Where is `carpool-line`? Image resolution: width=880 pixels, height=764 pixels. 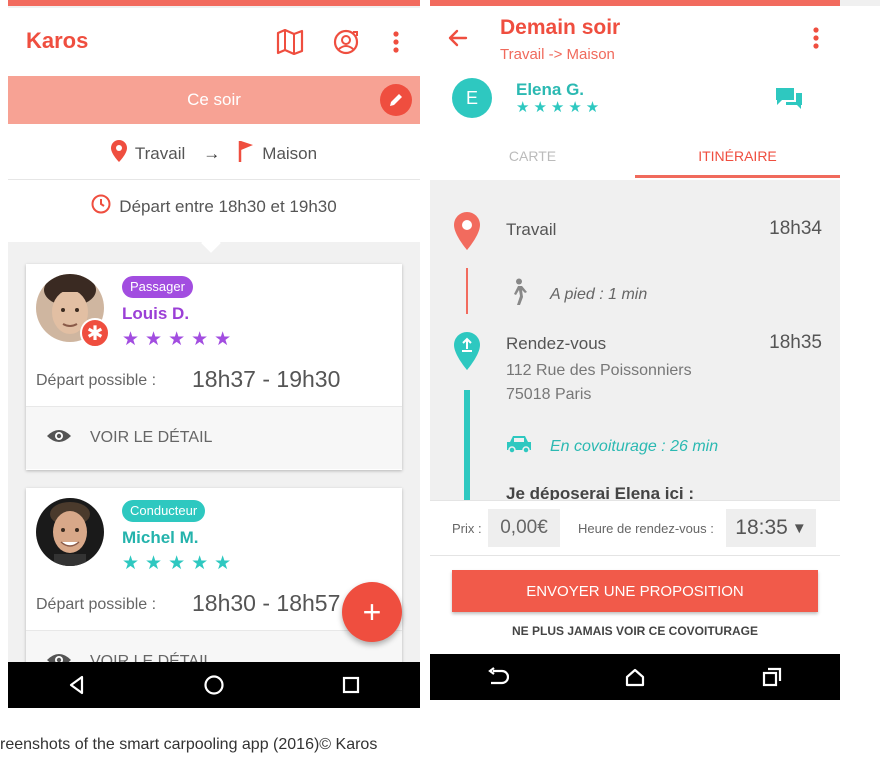
carpool-line is located at coordinates (467, 445).